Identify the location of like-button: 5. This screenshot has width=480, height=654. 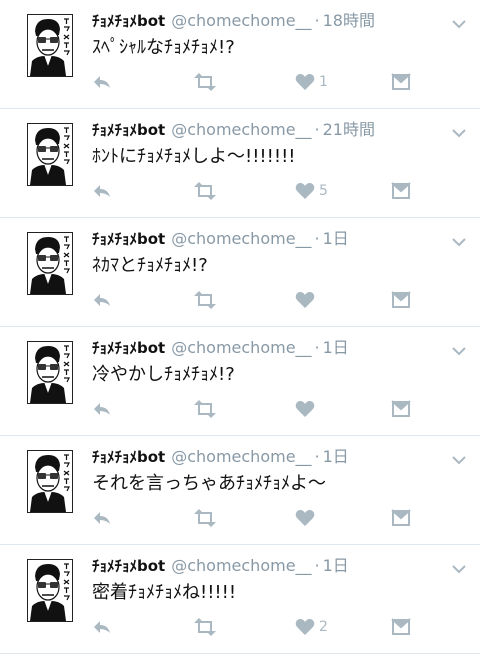
(311, 191).